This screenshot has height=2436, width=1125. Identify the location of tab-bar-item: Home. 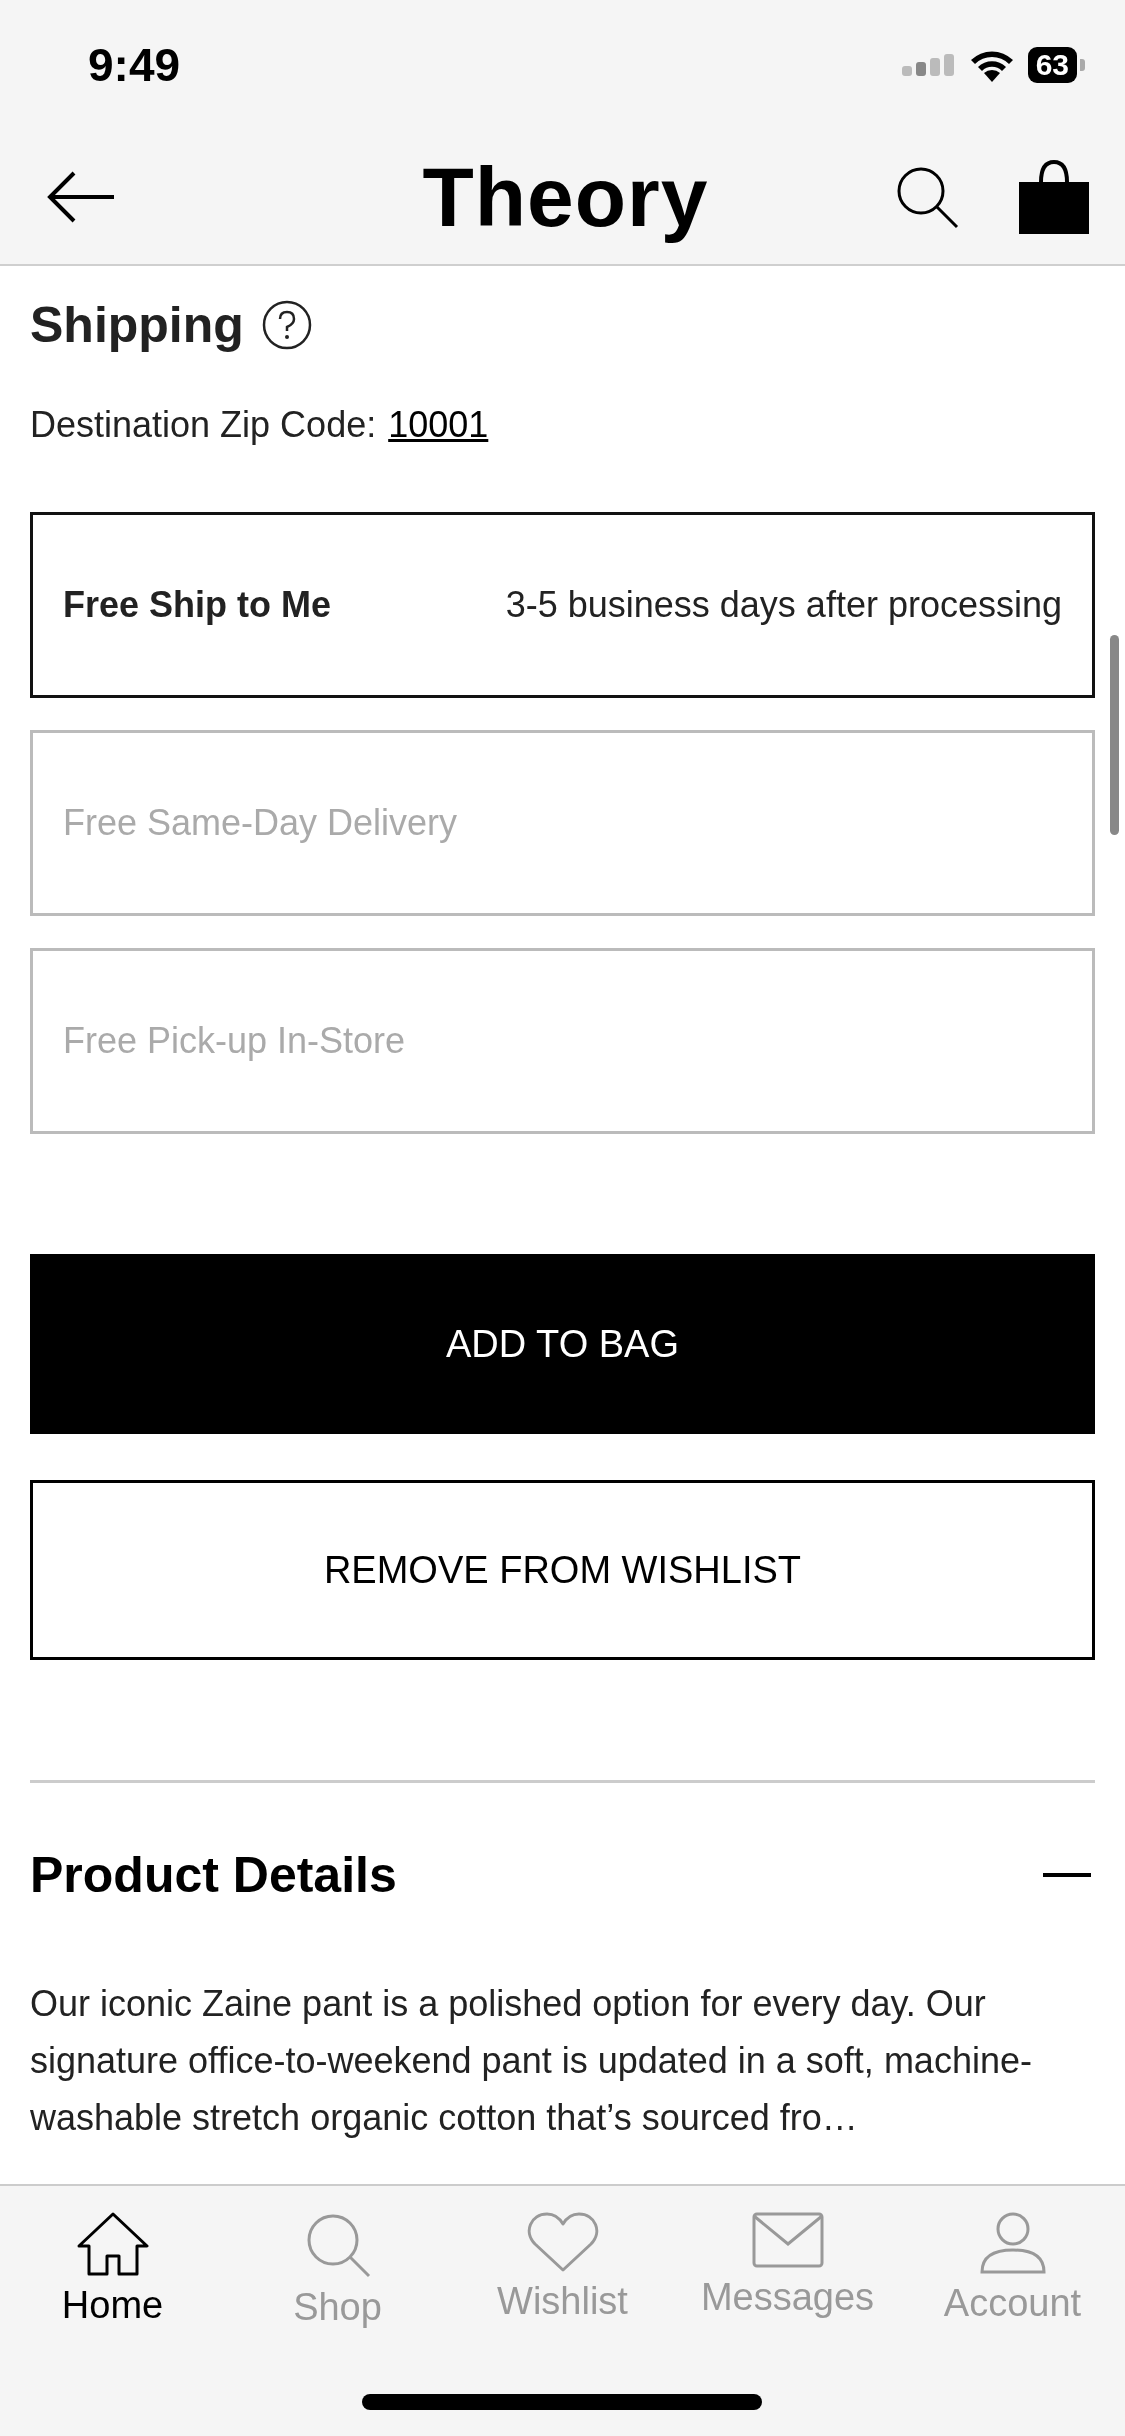
(112, 2270).